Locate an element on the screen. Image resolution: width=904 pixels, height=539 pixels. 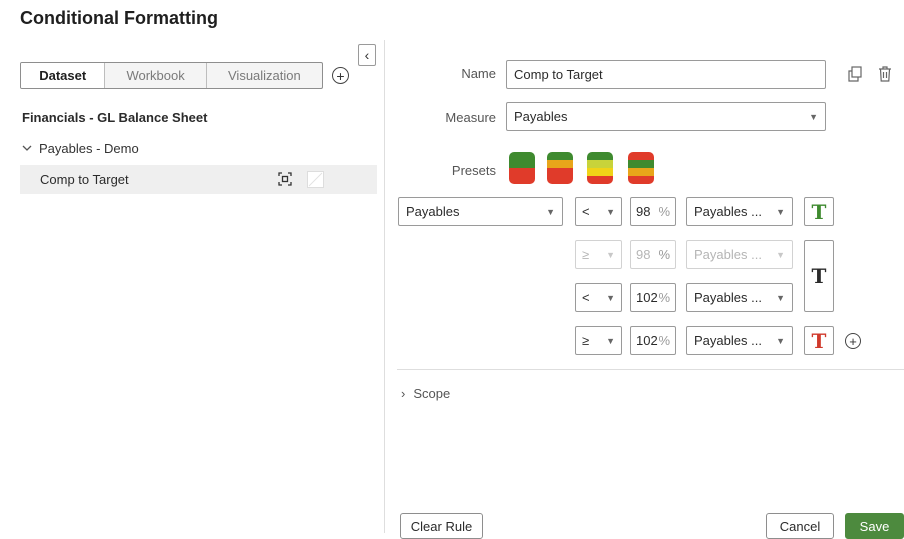
page-title: Conditional Formatting is located at coordinates (119, 18).